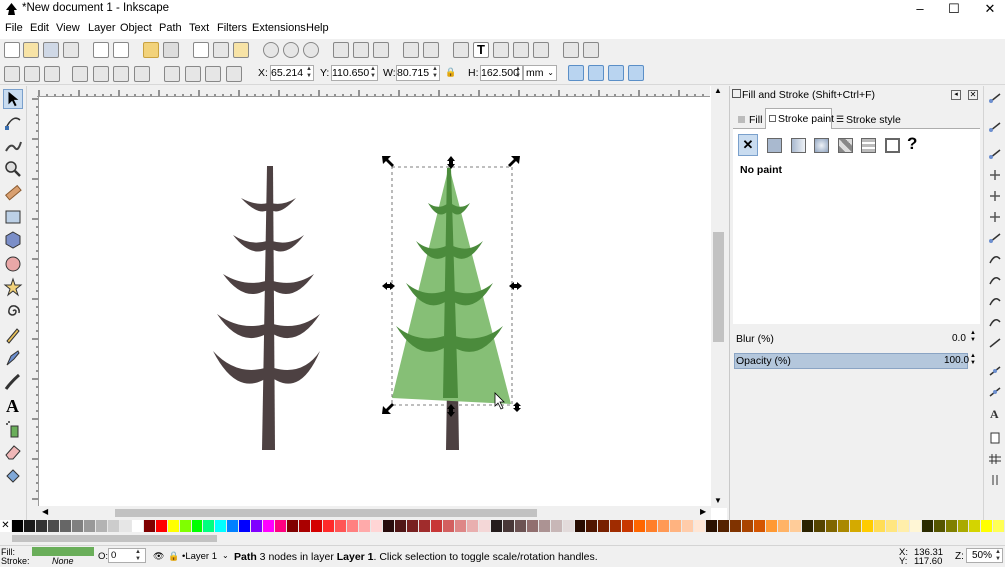 This screenshot has width=1005, height=567. Describe the element at coordinates (13, 240) in the screenshot. I see `3d-box-tool-icon` at that location.